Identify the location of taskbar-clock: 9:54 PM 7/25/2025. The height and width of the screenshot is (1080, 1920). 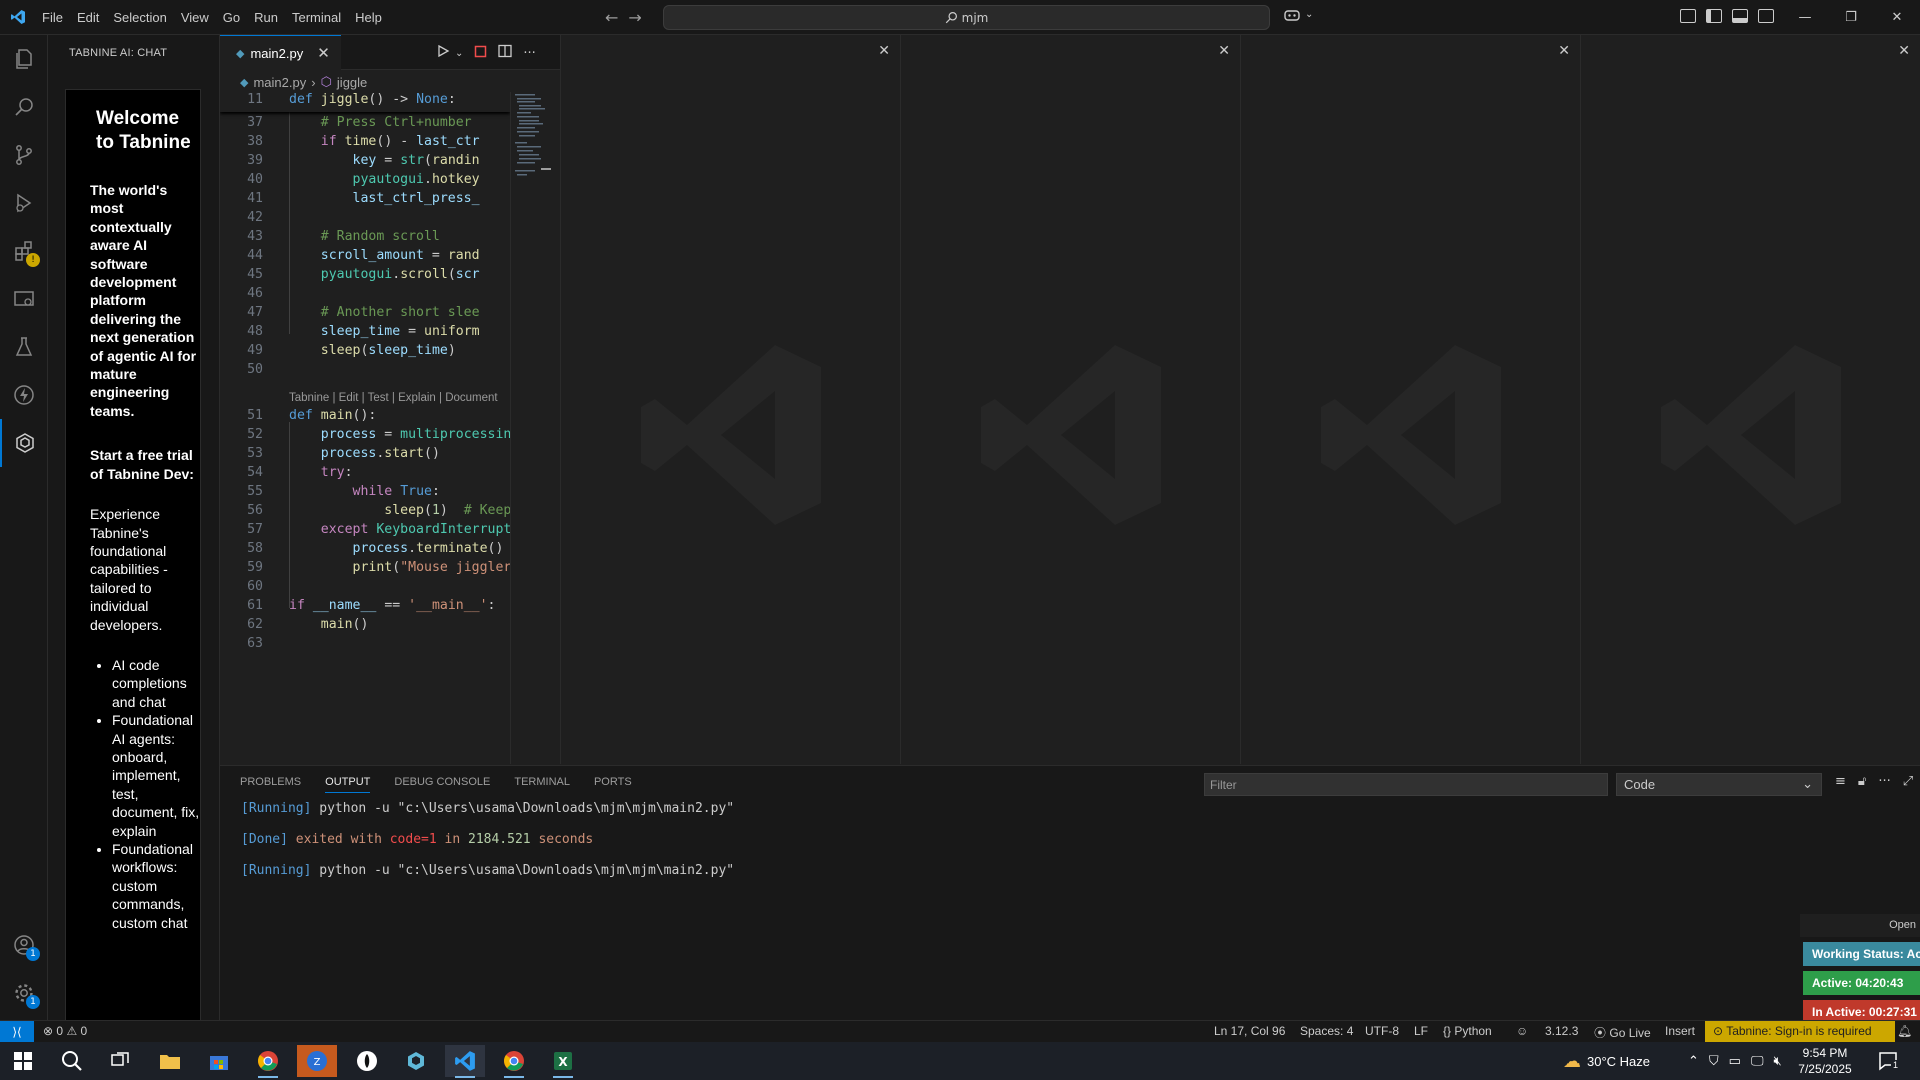
(1825, 1061).